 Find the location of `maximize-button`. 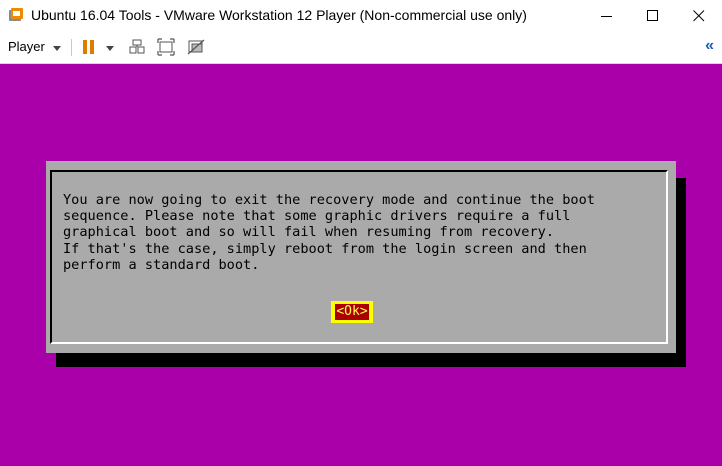

maximize-button is located at coordinates (653, 16).